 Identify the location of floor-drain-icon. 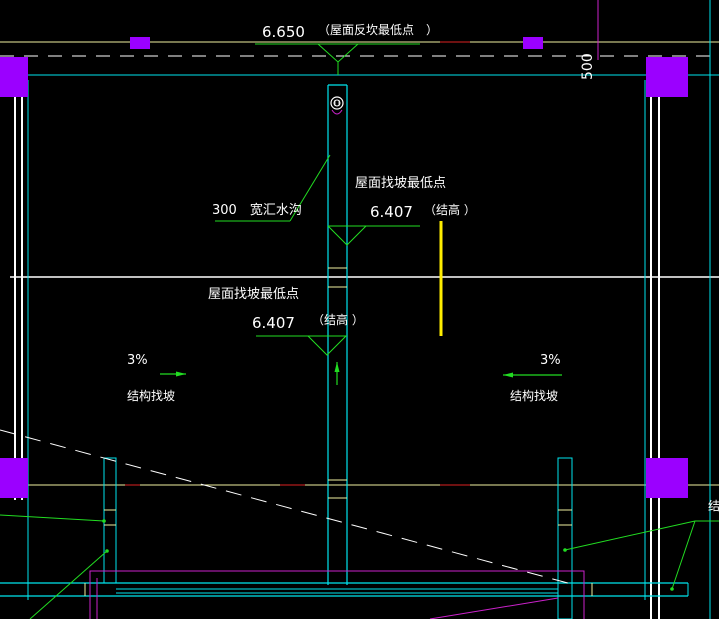
(337, 105).